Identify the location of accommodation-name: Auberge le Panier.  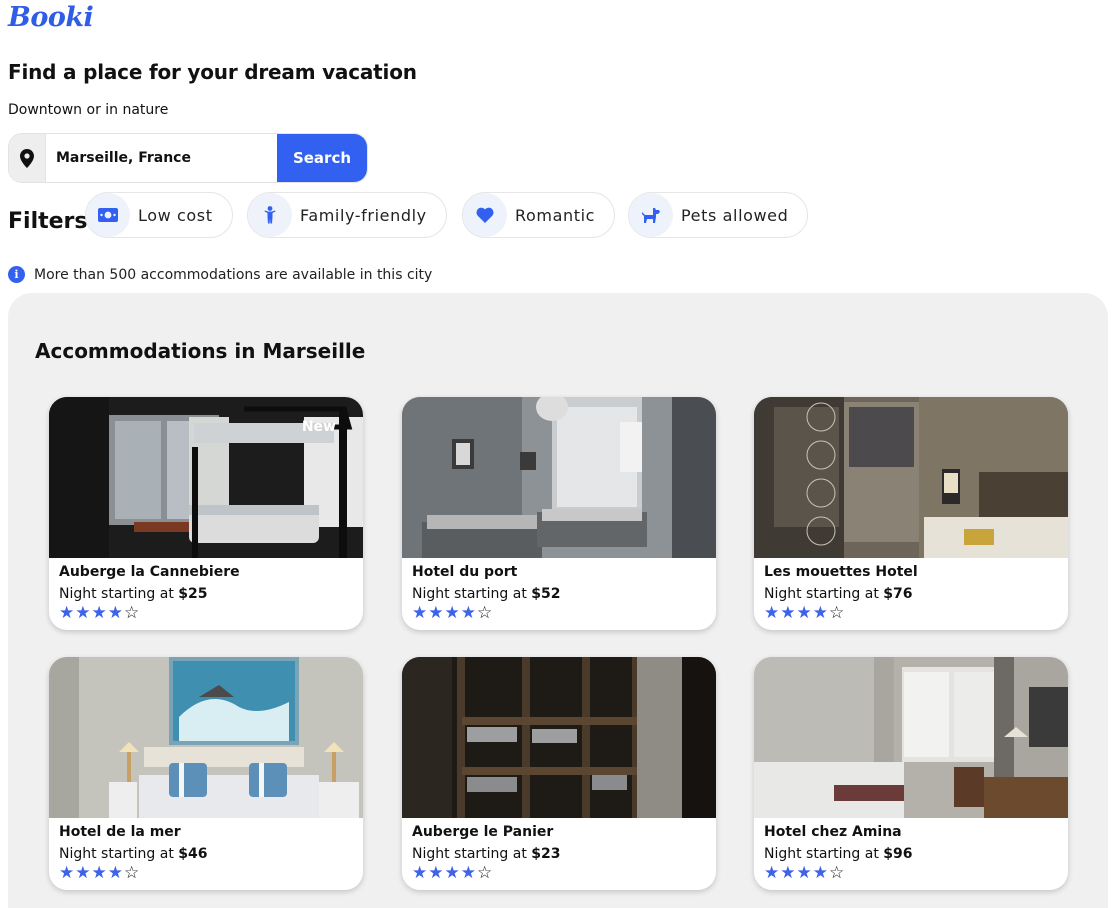
(483, 832).